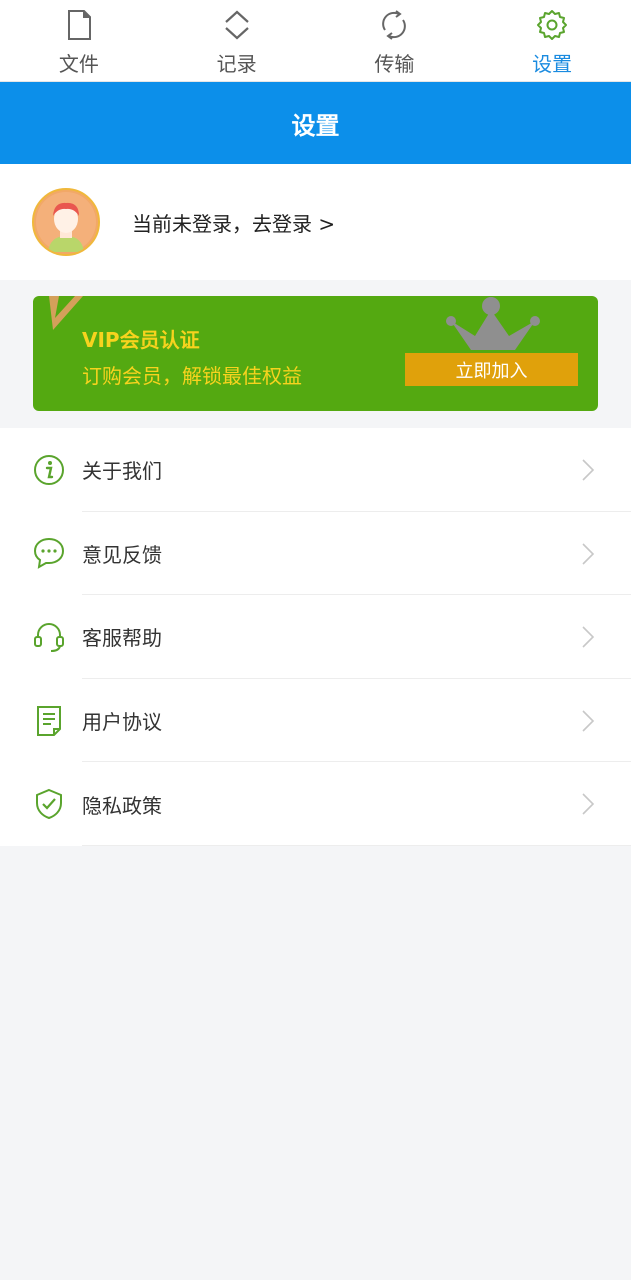  Describe the element at coordinates (236, 25) in the screenshot. I see `record-icon` at that location.